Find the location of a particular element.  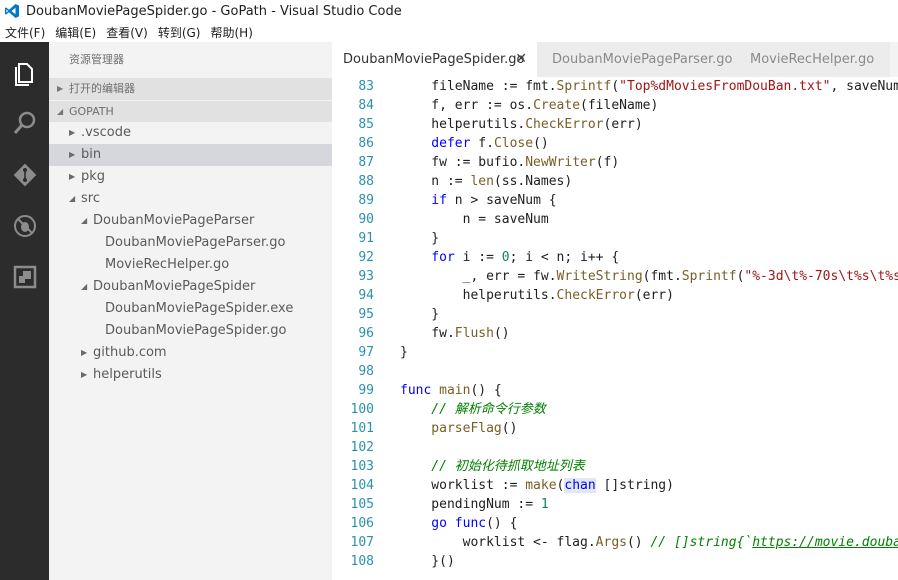

code-token: main is located at coordinates (455, 390).